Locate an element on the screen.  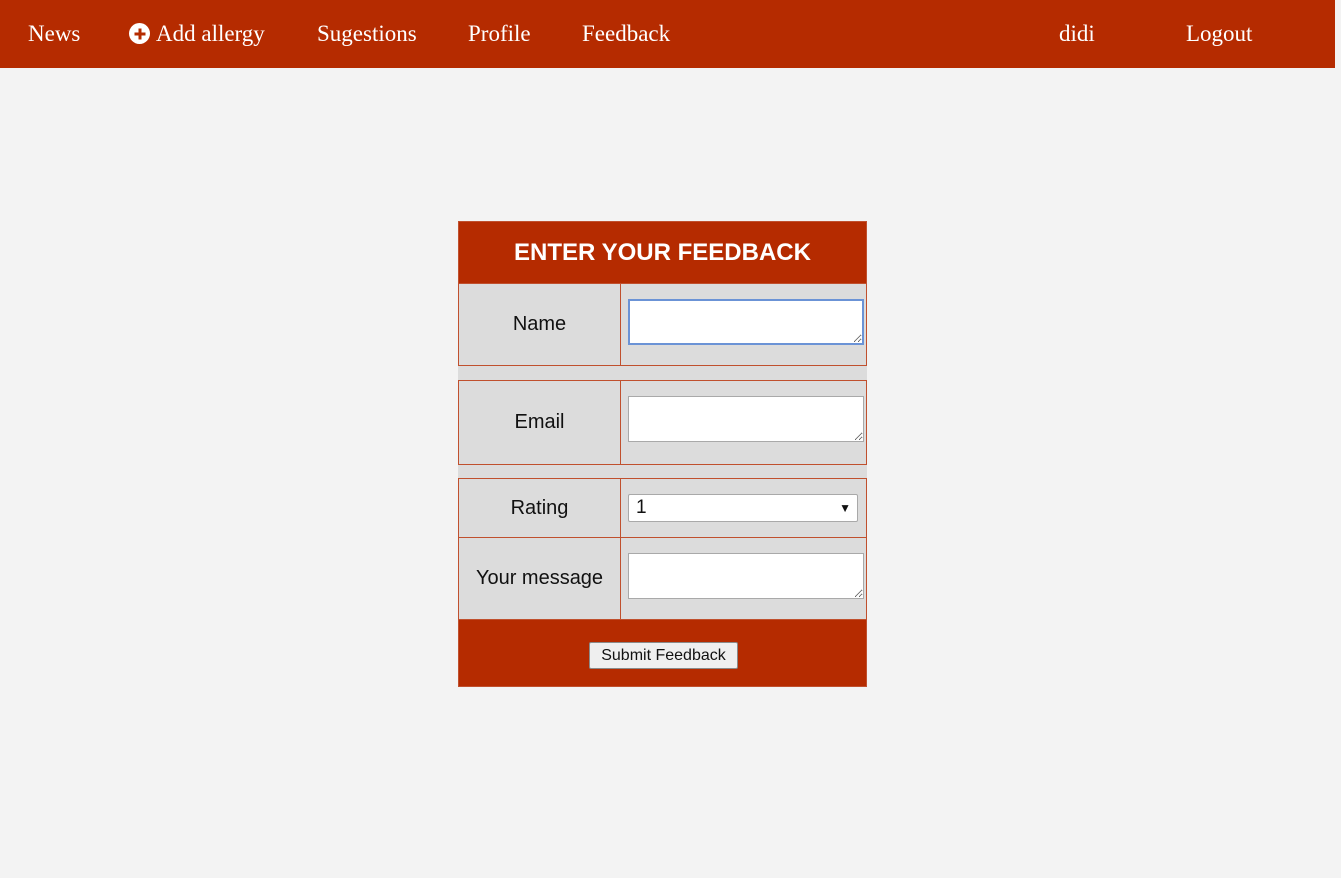
nav-add-allergy-label: Add allergy is located at coordinates (210, 33).